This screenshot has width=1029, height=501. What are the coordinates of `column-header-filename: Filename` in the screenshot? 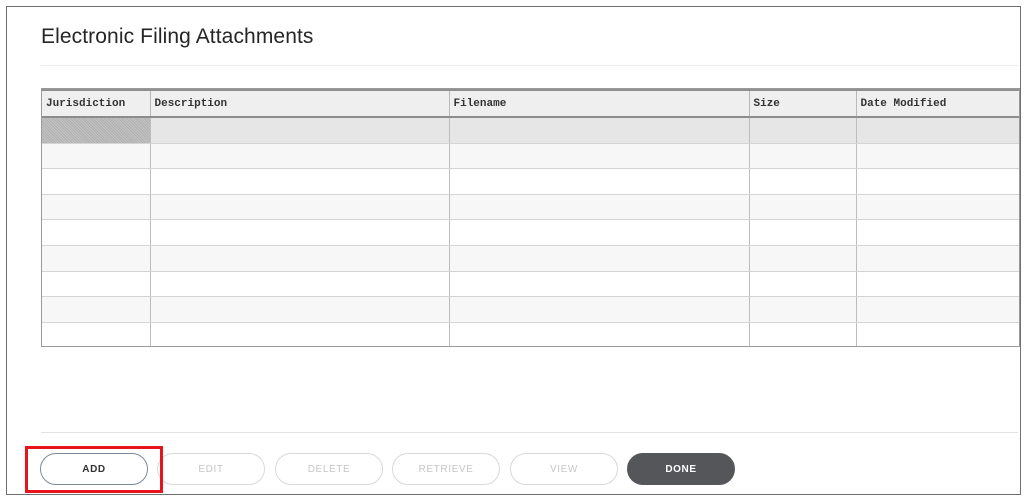 It's located at (599, 103).